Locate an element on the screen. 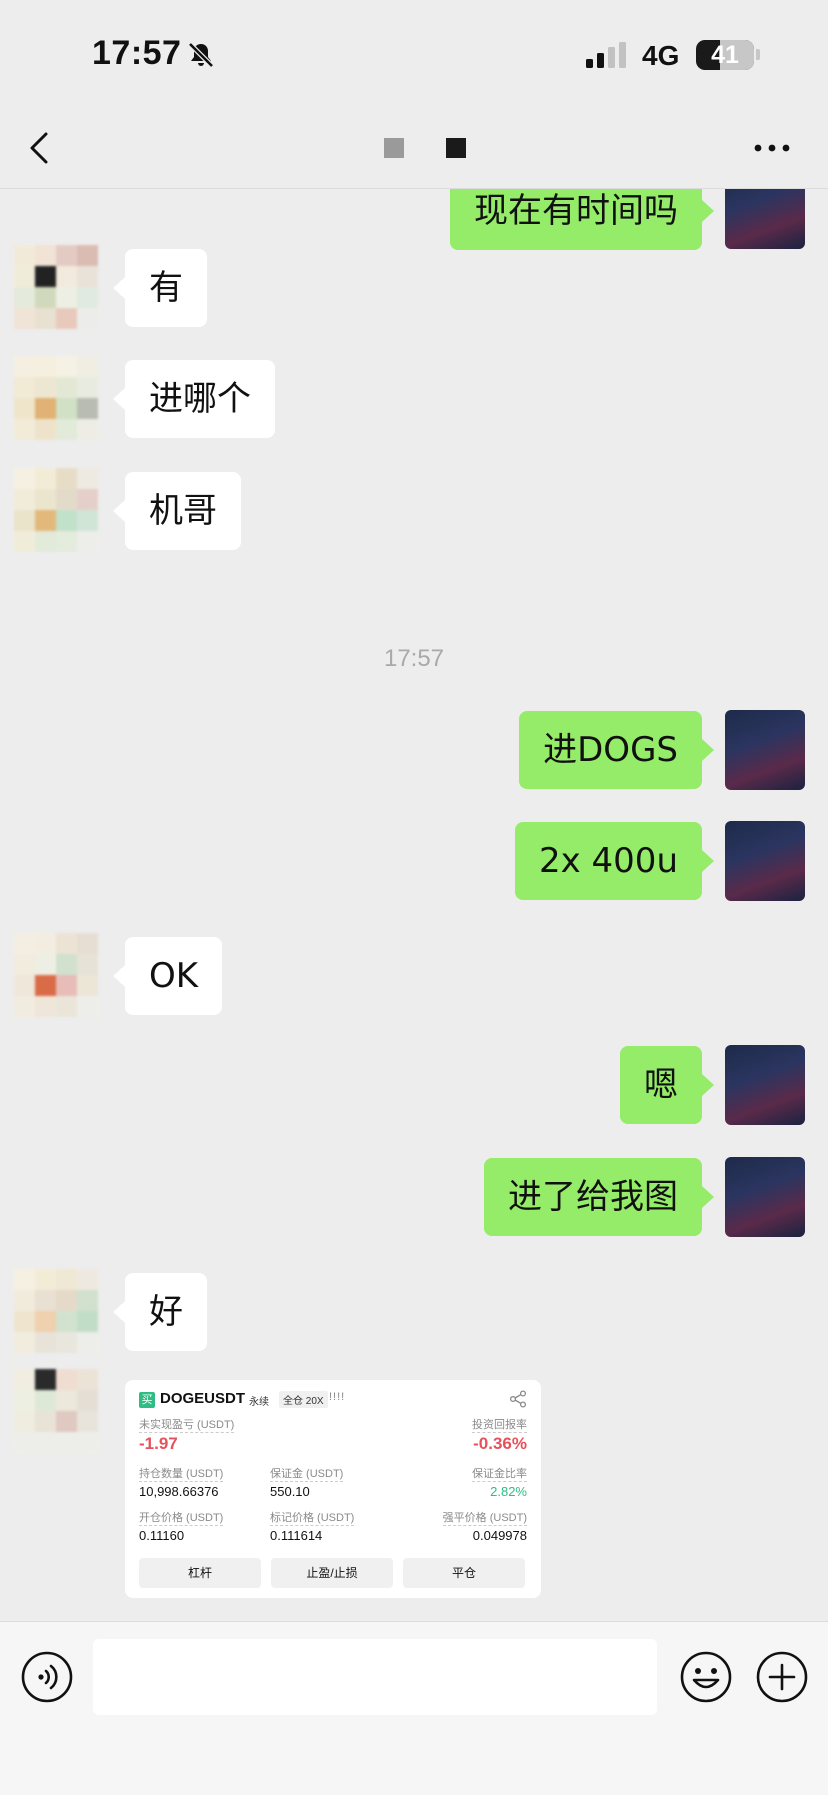 Image resolution: width=828 pixels, height=1795 pixels. message-row: 进哪个 is located at coordinates (414, 401).